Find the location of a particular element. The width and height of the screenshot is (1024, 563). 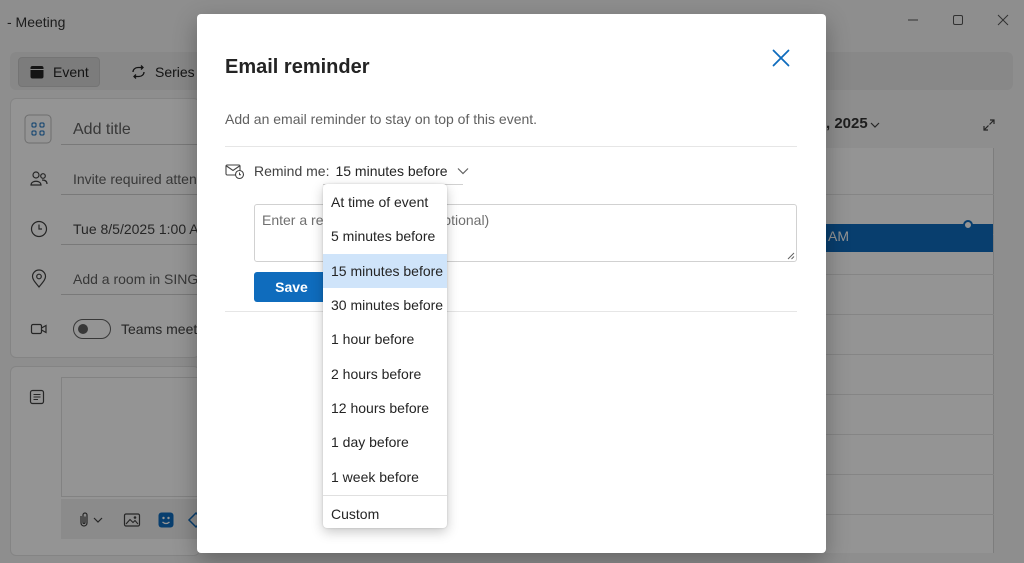

remind-me-value: 15 minutes before is located at coordinates (391, 171).